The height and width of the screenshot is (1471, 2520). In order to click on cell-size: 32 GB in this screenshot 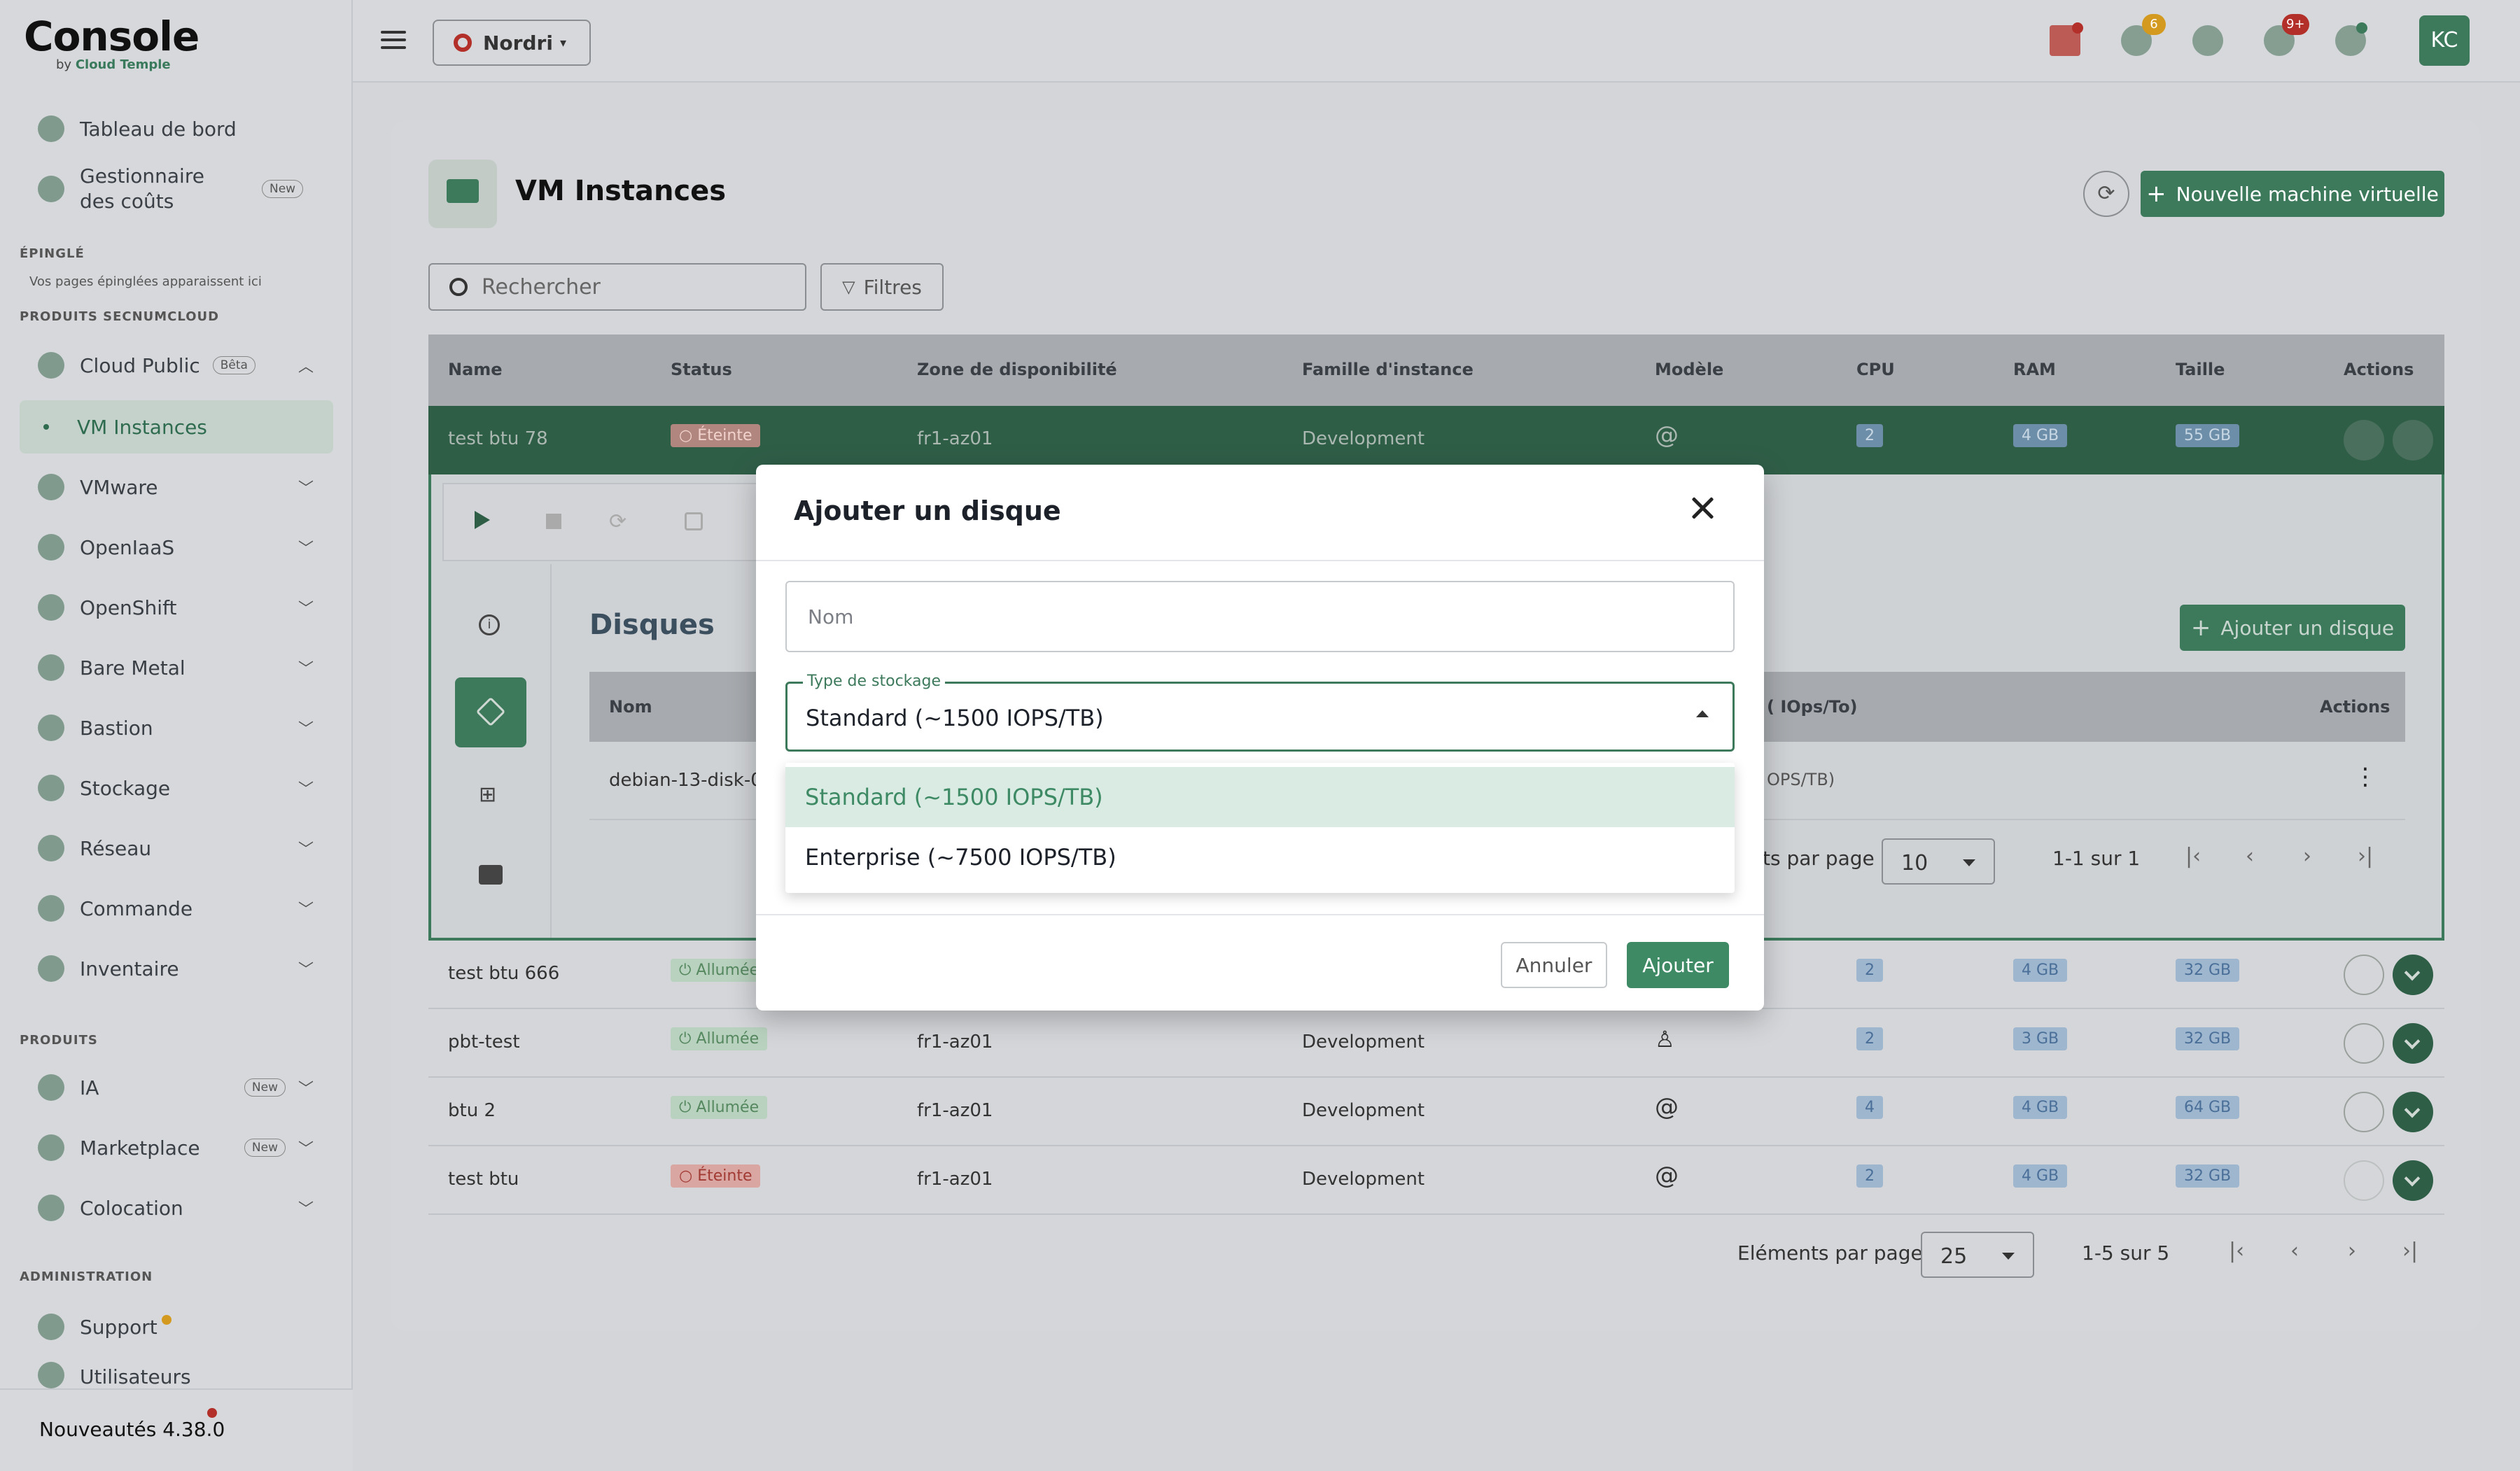, I will do `click(2208, 1176)`.